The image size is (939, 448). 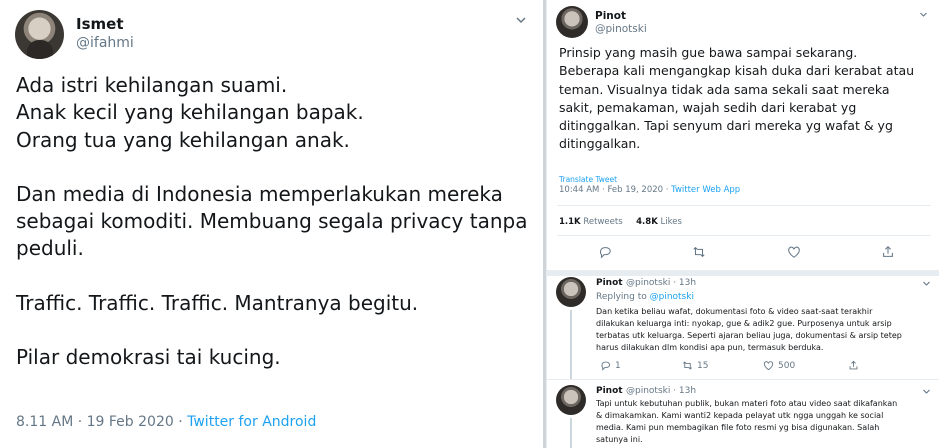 I want to click on retweet-count: 15, so click(x=703, y=365).